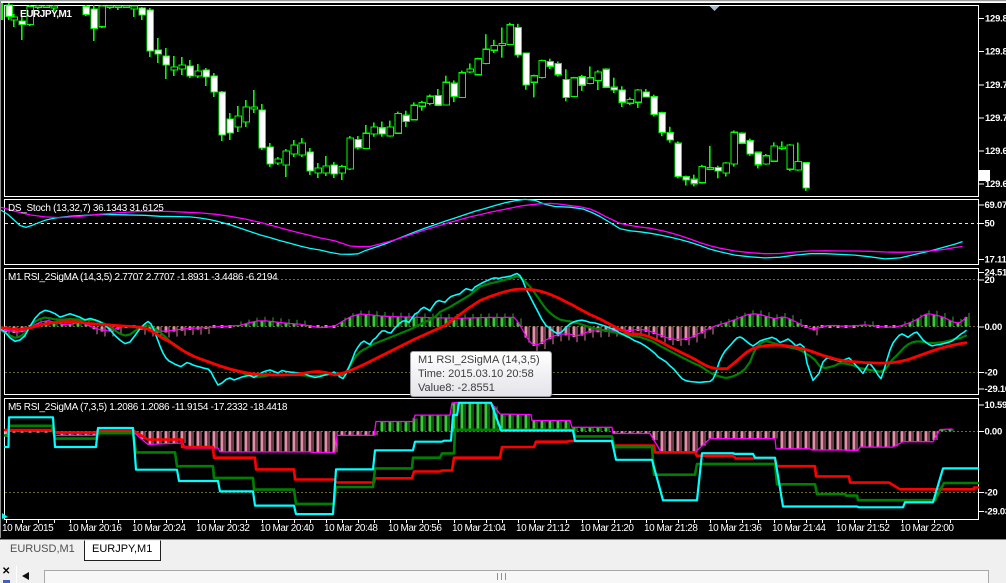 Image resolution: width=1006 pixels, height=583 pixels. I want to click on svg-text: 10 Mar 20:24, so click(159, 528).